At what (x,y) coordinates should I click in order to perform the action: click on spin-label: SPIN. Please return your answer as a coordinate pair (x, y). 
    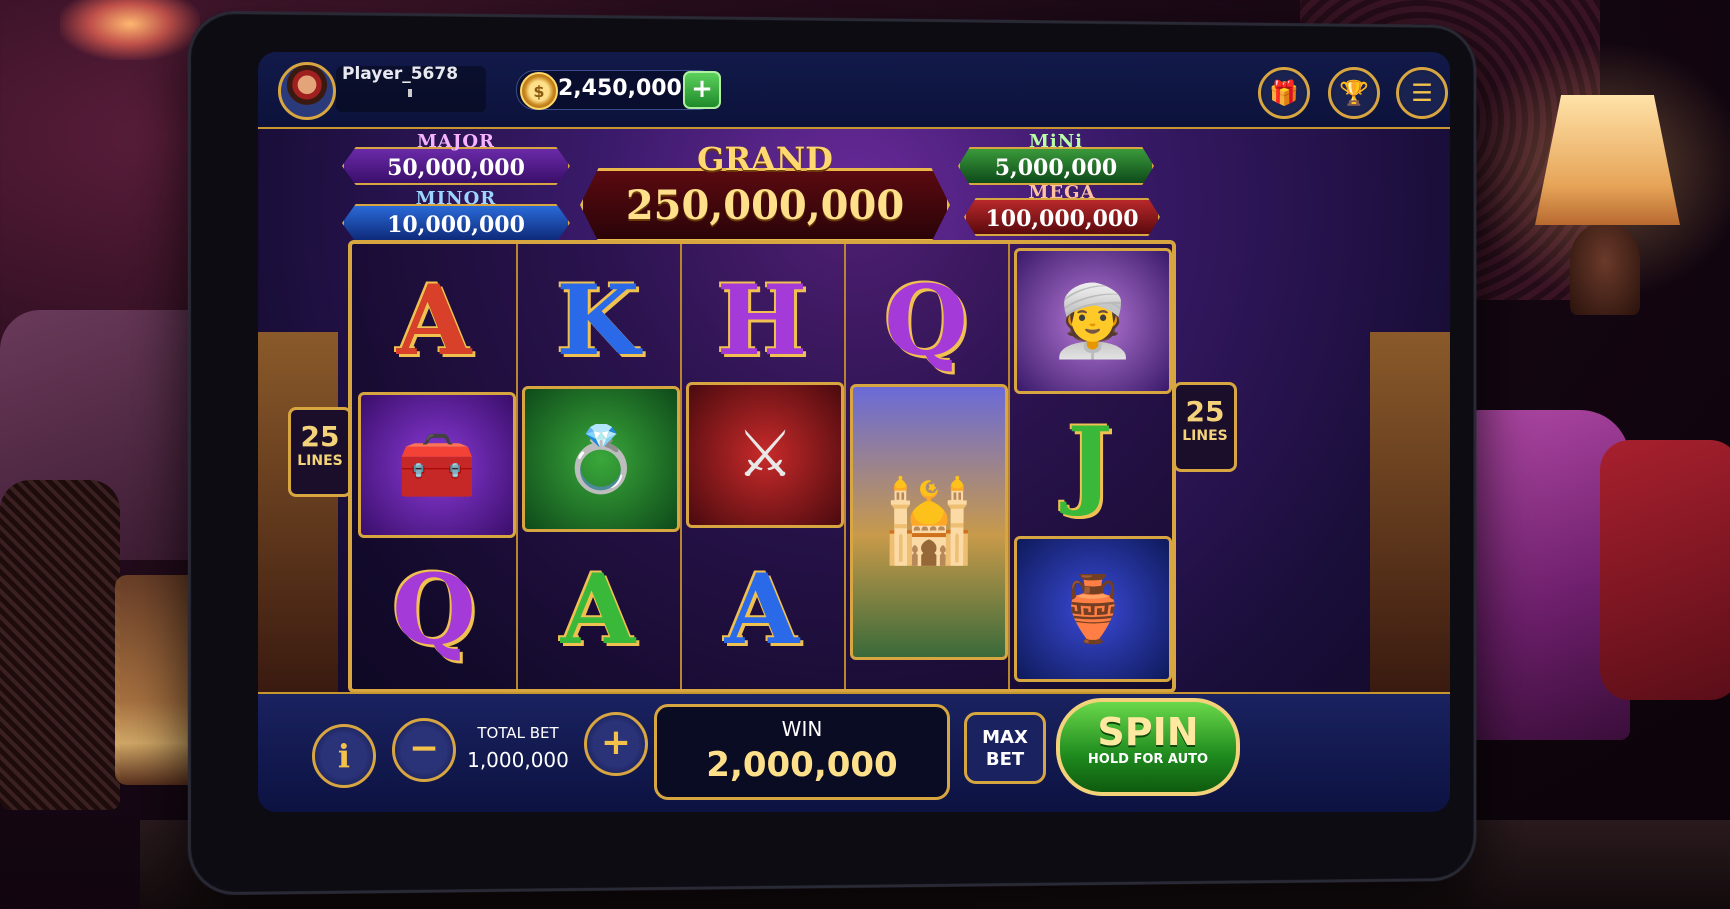
    Looking at the image, I should click on (1148, 732).